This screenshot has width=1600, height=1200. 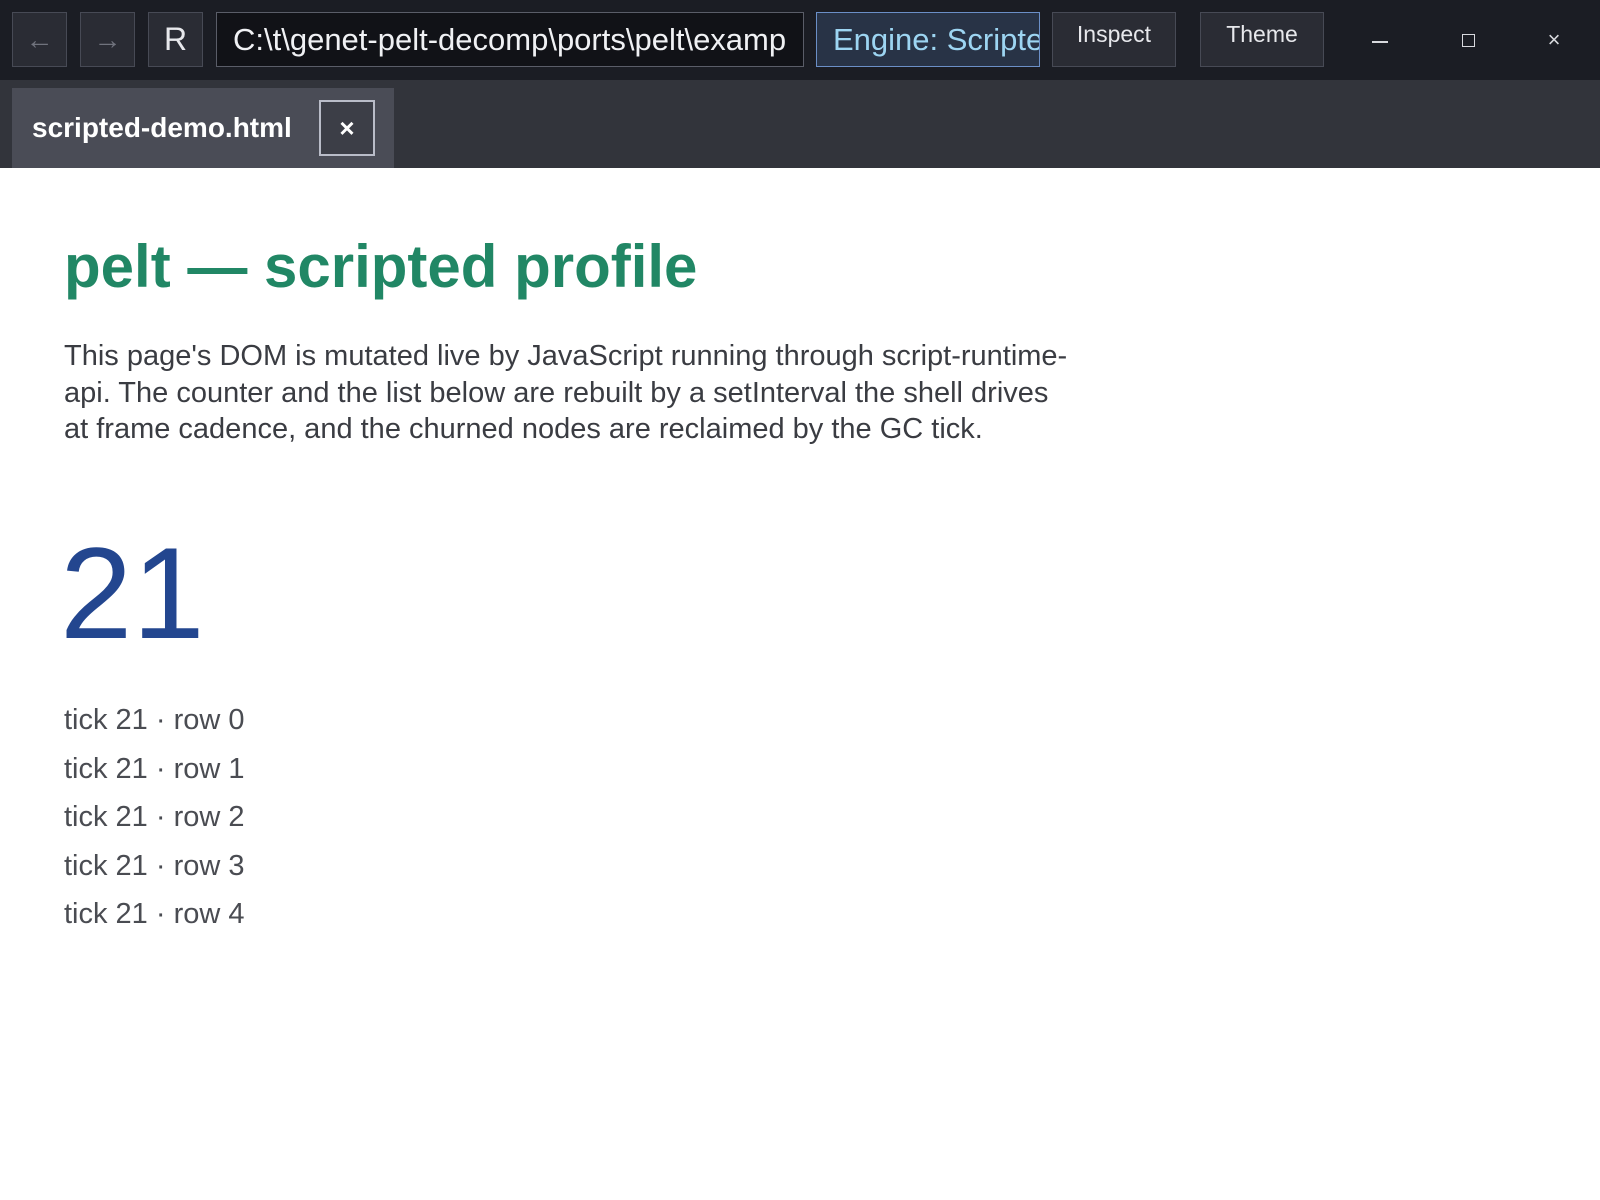 I want to click on engine-select: Engine: Scripte, so click(x=928, y=39).